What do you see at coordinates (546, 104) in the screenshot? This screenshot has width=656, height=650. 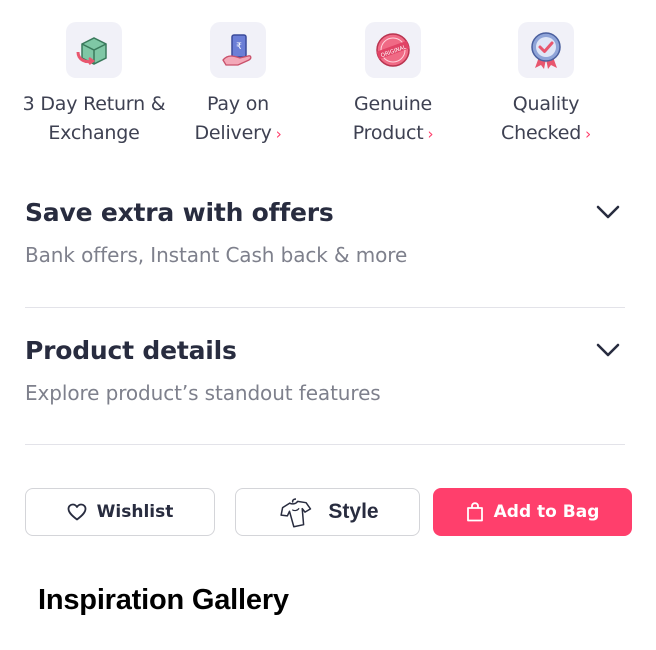 I see `badge-line1: Quality` at bounding box center [546, 104].